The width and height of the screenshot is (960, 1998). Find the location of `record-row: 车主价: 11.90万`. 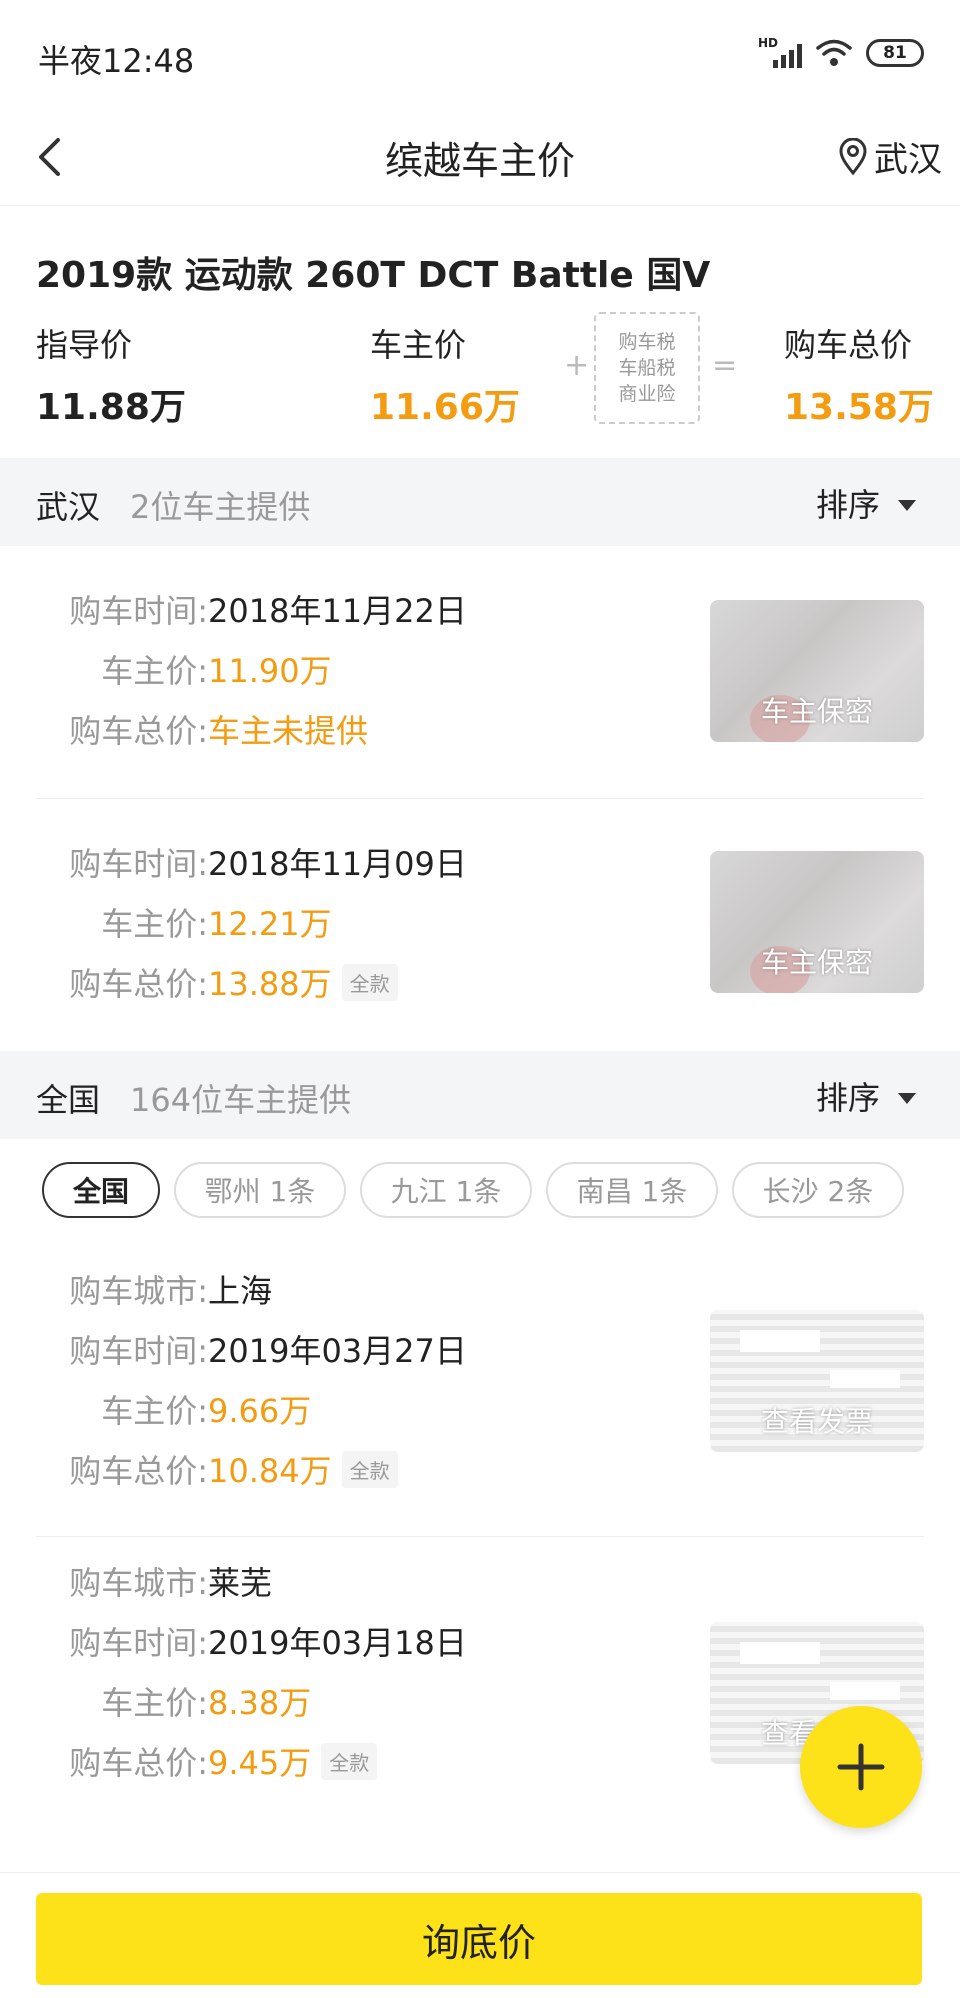

record-row: 车主价: 11.90万 is located at coordinates (184, 669).